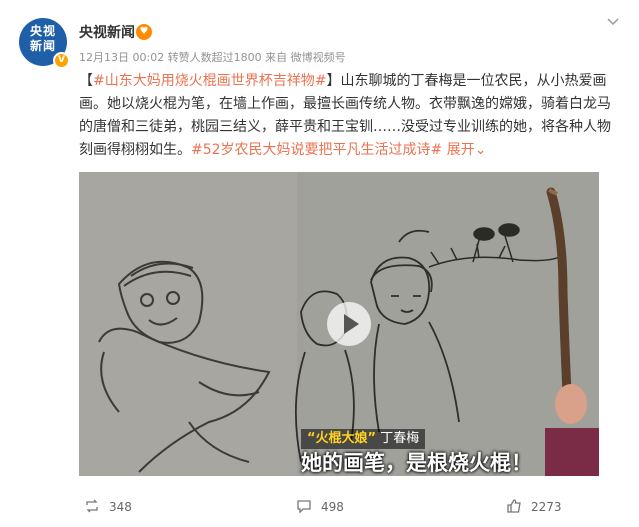  I want to click on chevron-down-icon, so click(613, 22).